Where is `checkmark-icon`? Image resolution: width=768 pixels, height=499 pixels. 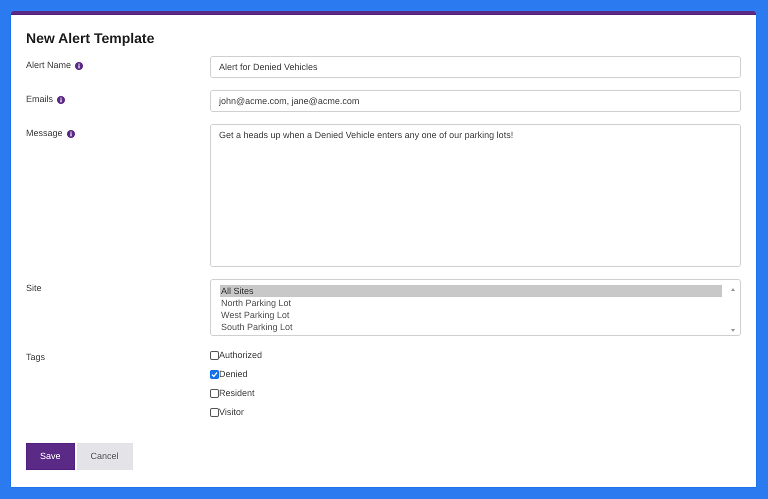 checkmark-icon is located at coordinates (214, 374).